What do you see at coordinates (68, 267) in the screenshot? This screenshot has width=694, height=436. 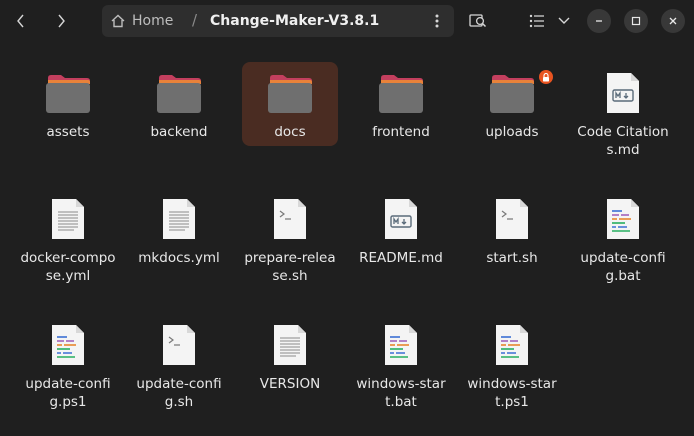 I see `file-name: docker-compose.yml` at bounding box center [68, 267].